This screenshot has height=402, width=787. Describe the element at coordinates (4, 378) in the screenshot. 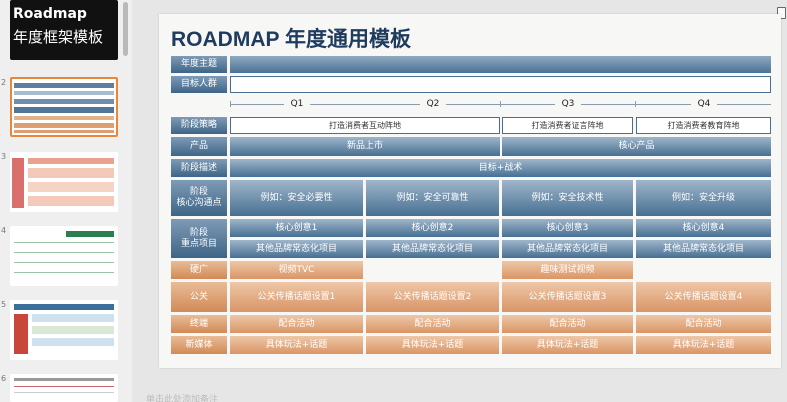

I see `thumb-number-6: 6` at that location.